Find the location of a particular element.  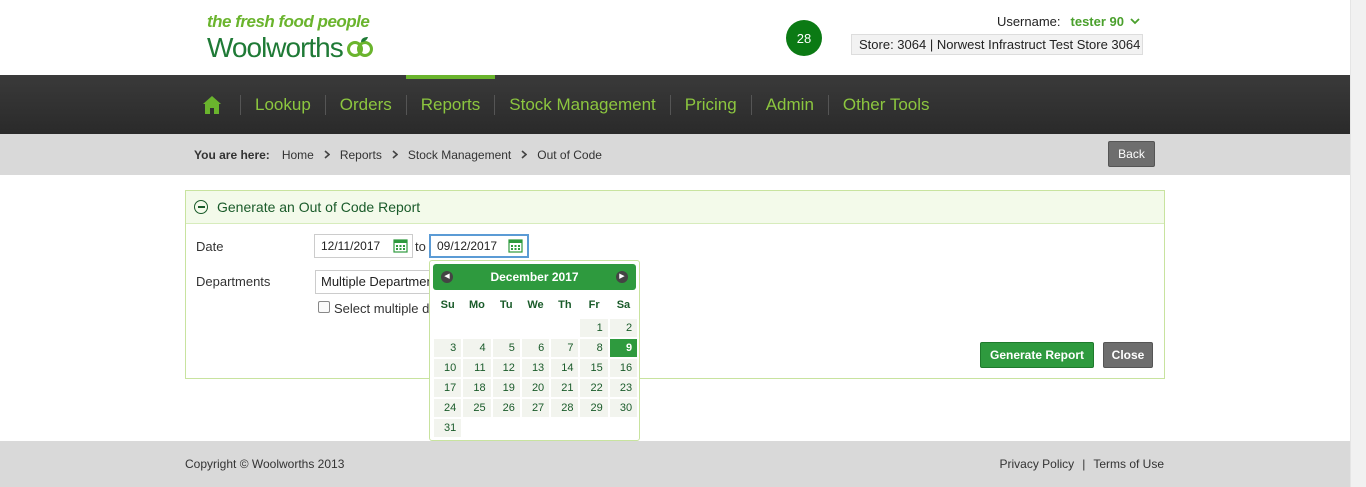

date-label: Date is located at coordinates (210, 246).